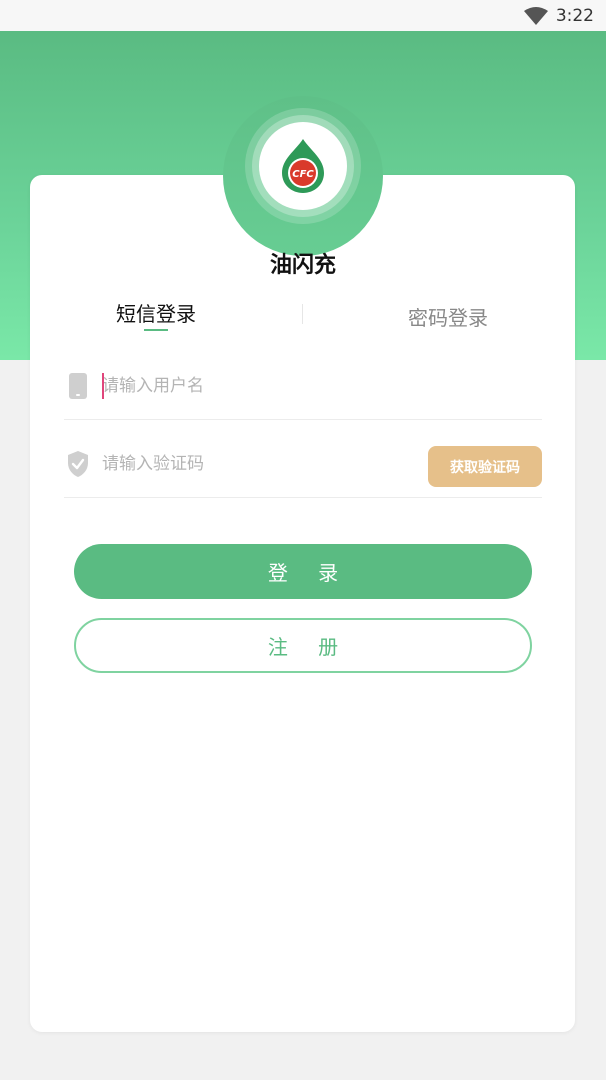 The height and width of the screenshot is (1080, 606). I want to click on app-logo-icon: CFC, so click(303, 166).